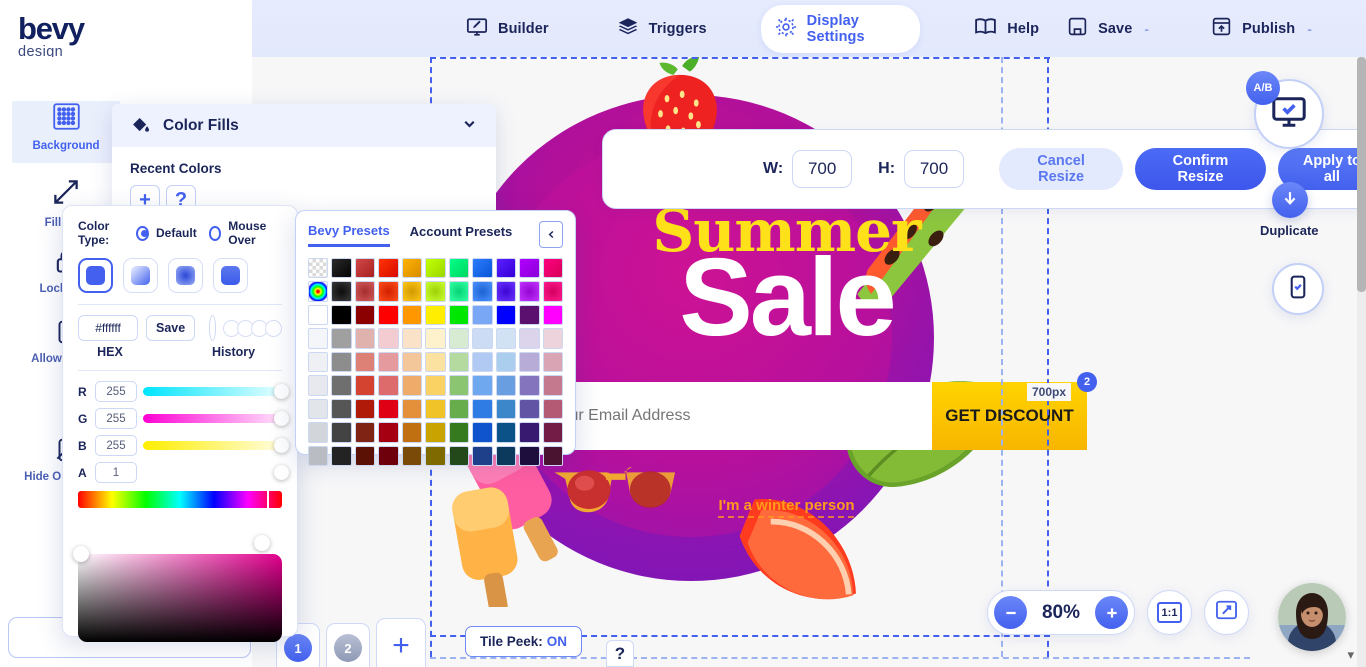 The image size is (1366, 667). I want to click on publish-button: Publish -, so click(1261, 28).